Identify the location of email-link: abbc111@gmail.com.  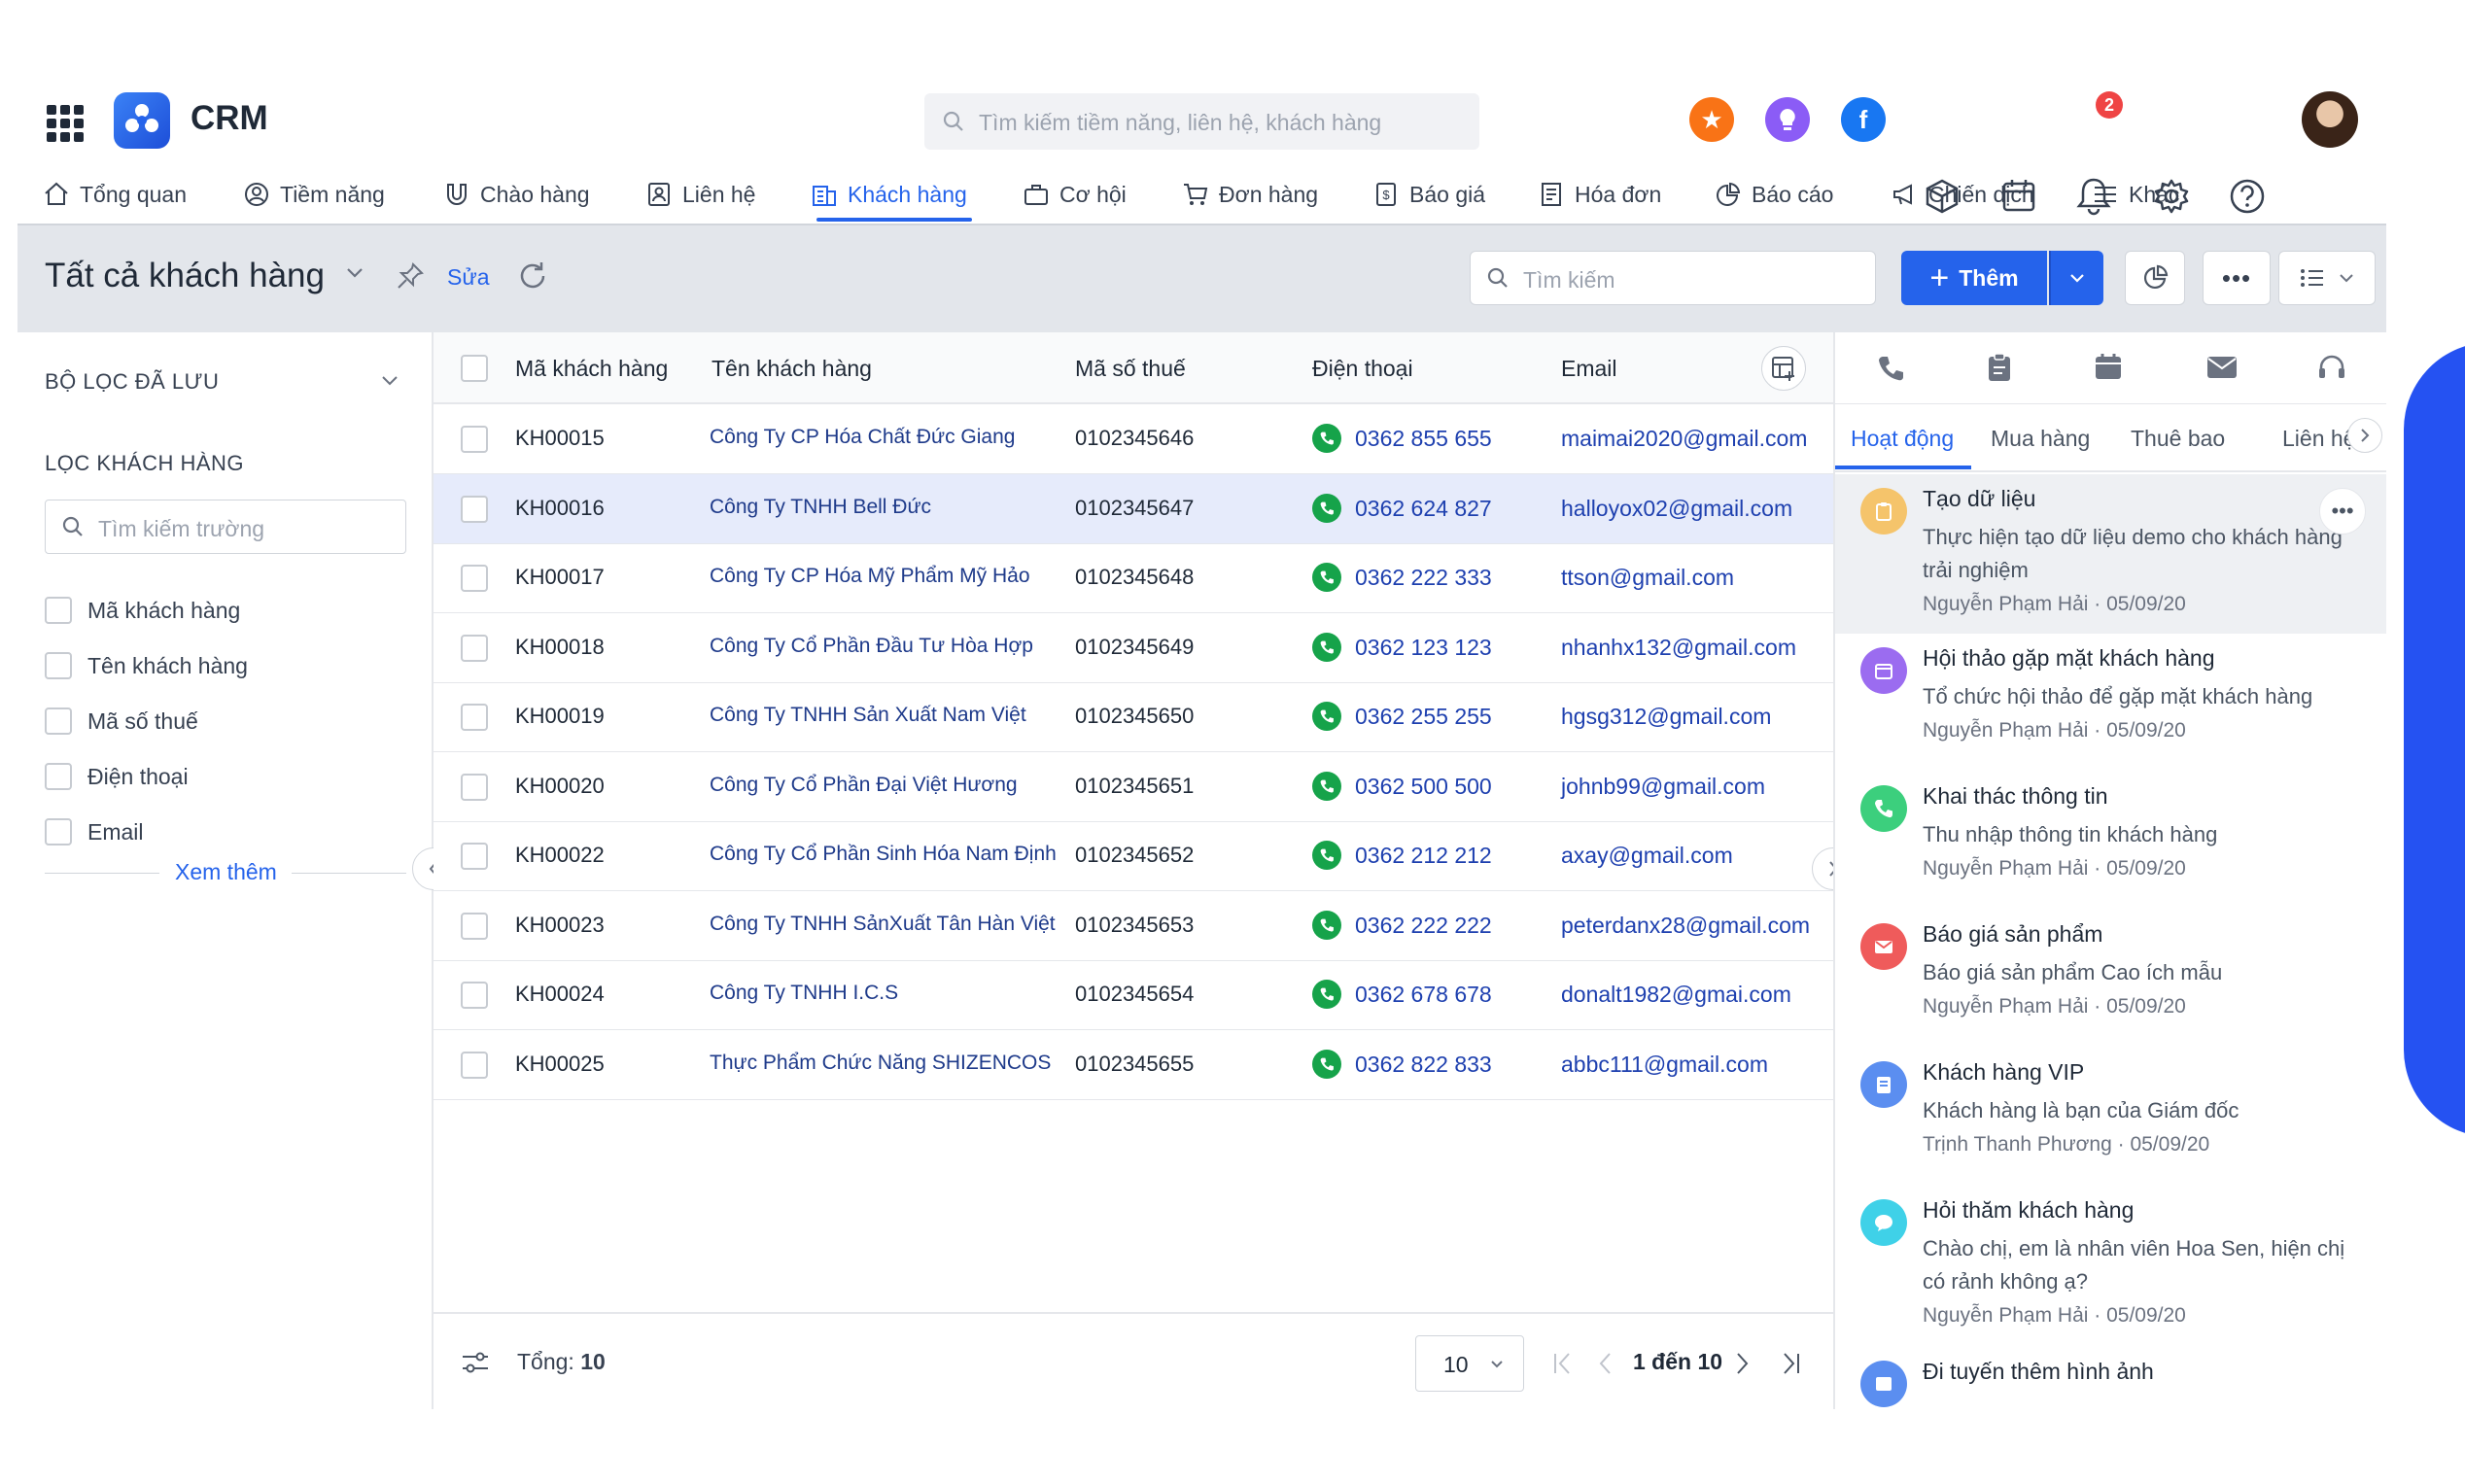
(1665, 1065).